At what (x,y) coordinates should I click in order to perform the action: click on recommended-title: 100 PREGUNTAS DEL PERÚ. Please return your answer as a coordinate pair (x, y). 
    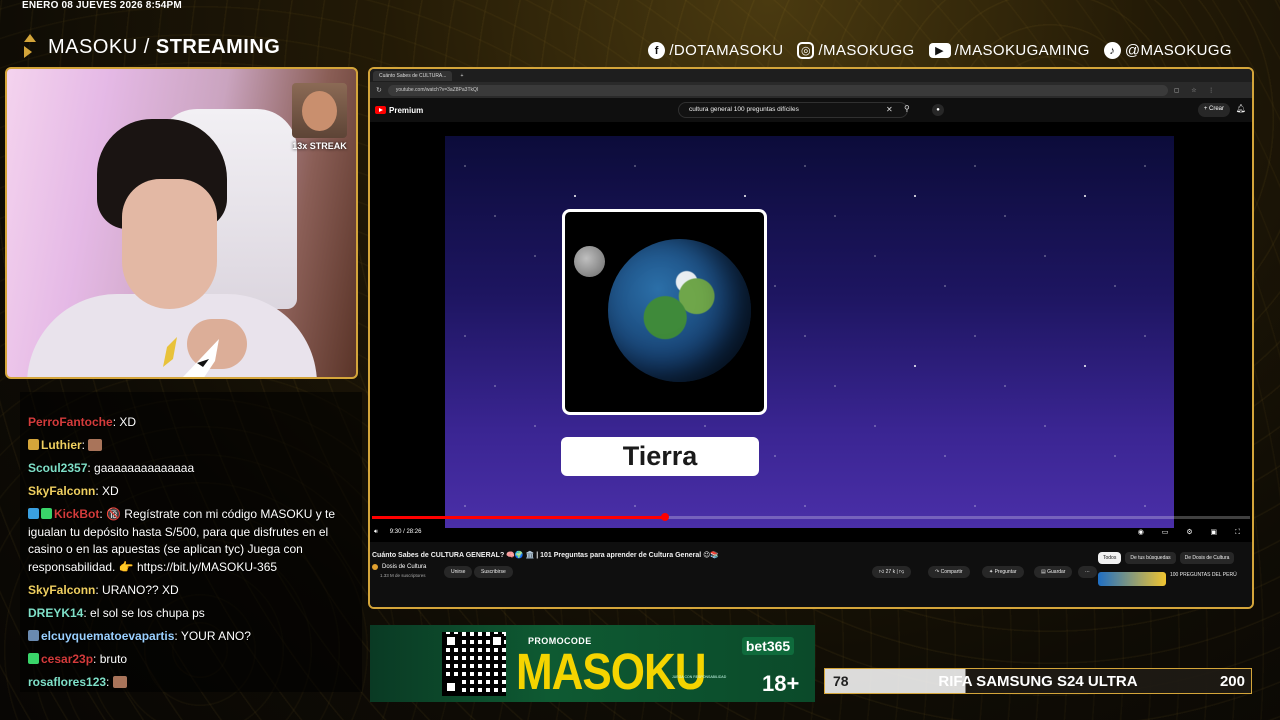
    Looking at the image, I should click on (1203, 579).